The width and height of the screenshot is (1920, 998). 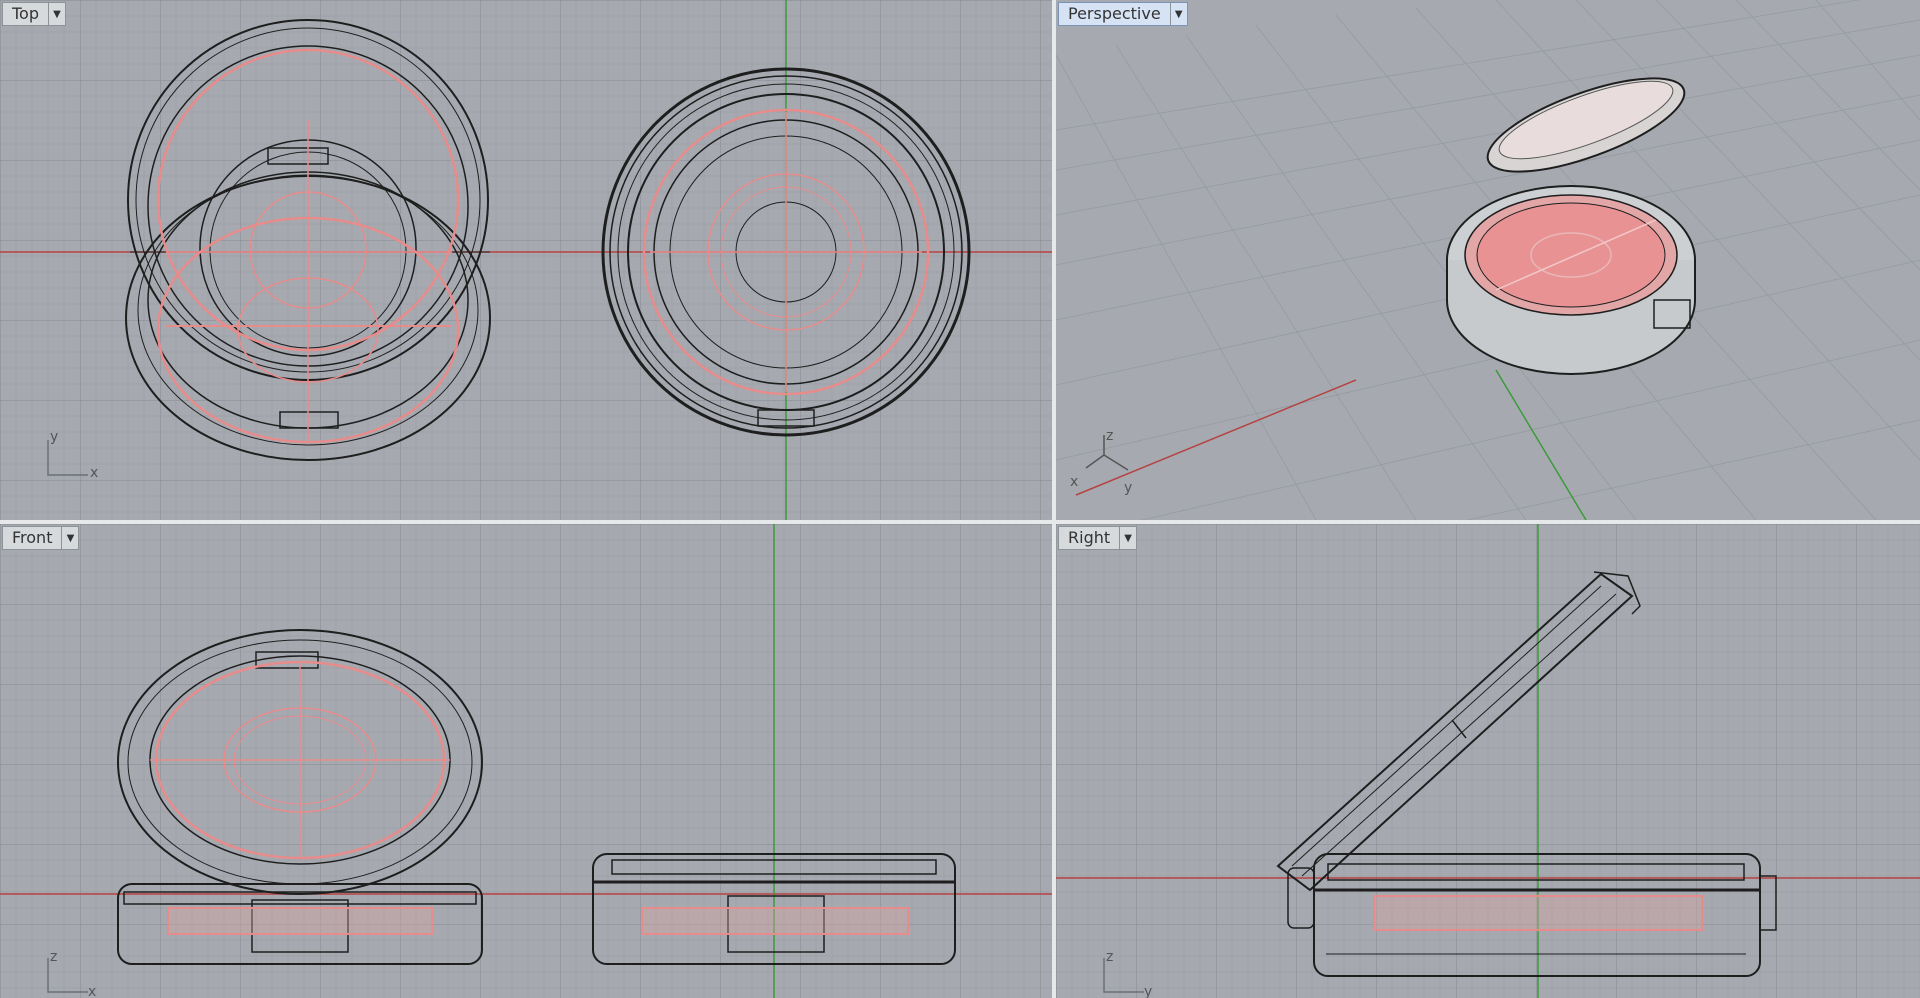 I want to click on front-lid-highlight, so click(x=300, y=760).